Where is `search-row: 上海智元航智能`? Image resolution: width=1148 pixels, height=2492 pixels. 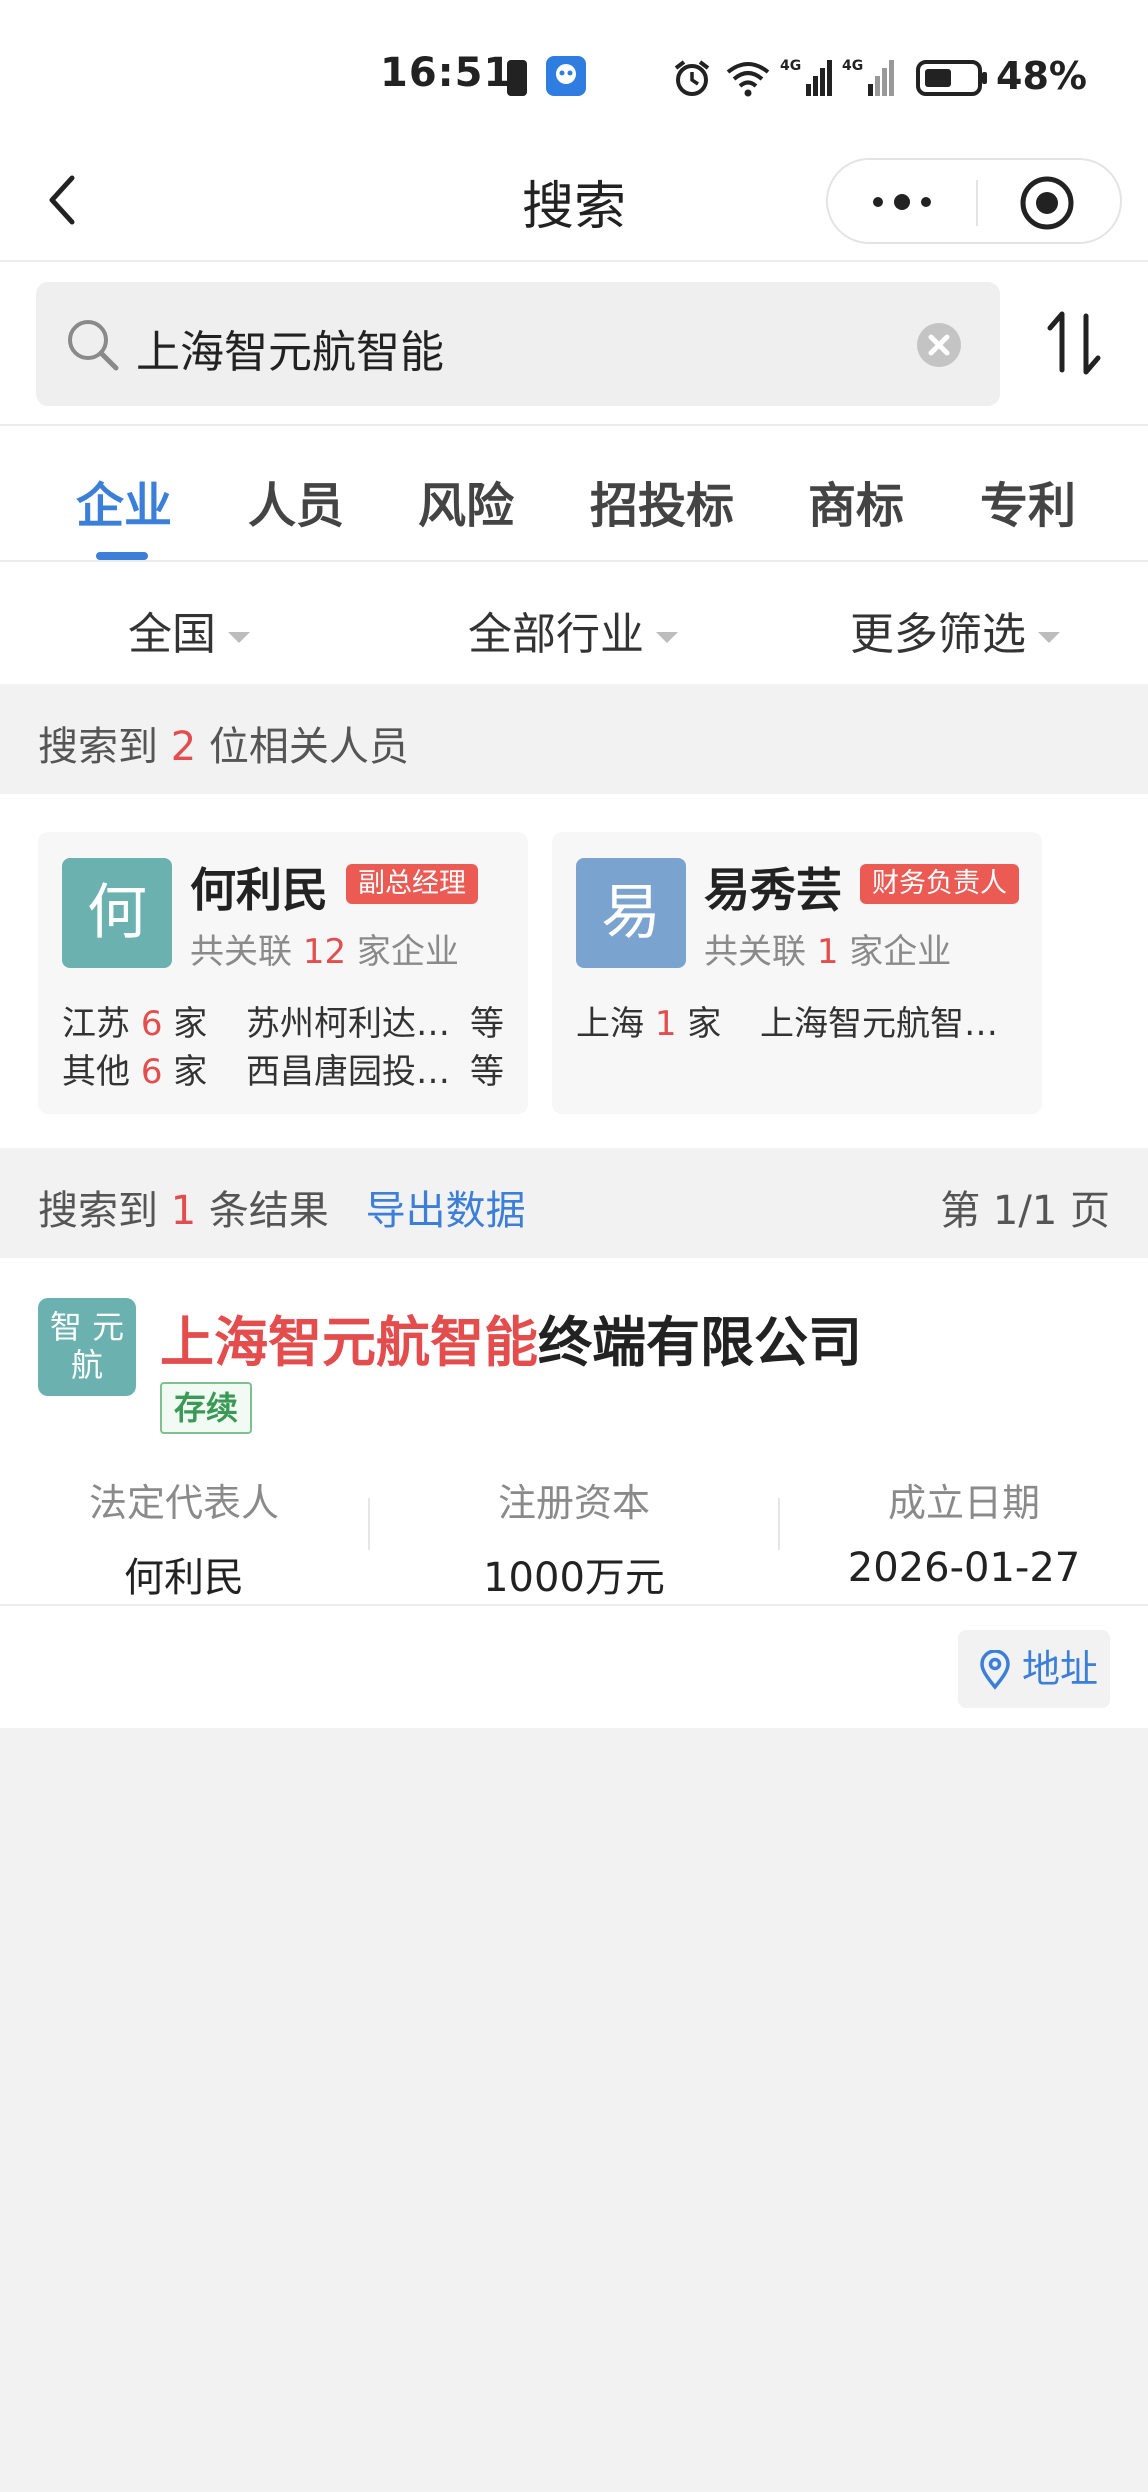
search-row: 上海智元航智能 is located at coordinates (574, 344).